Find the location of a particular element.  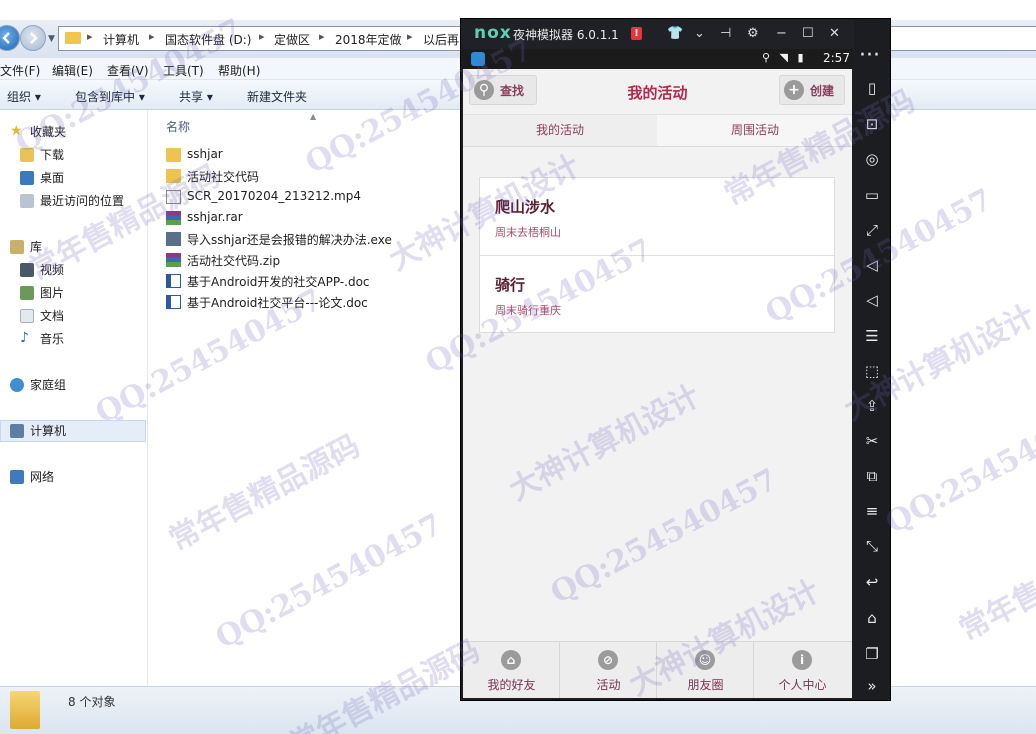

recent-apps-icon: ❐ is located at coordinates (872, 654).